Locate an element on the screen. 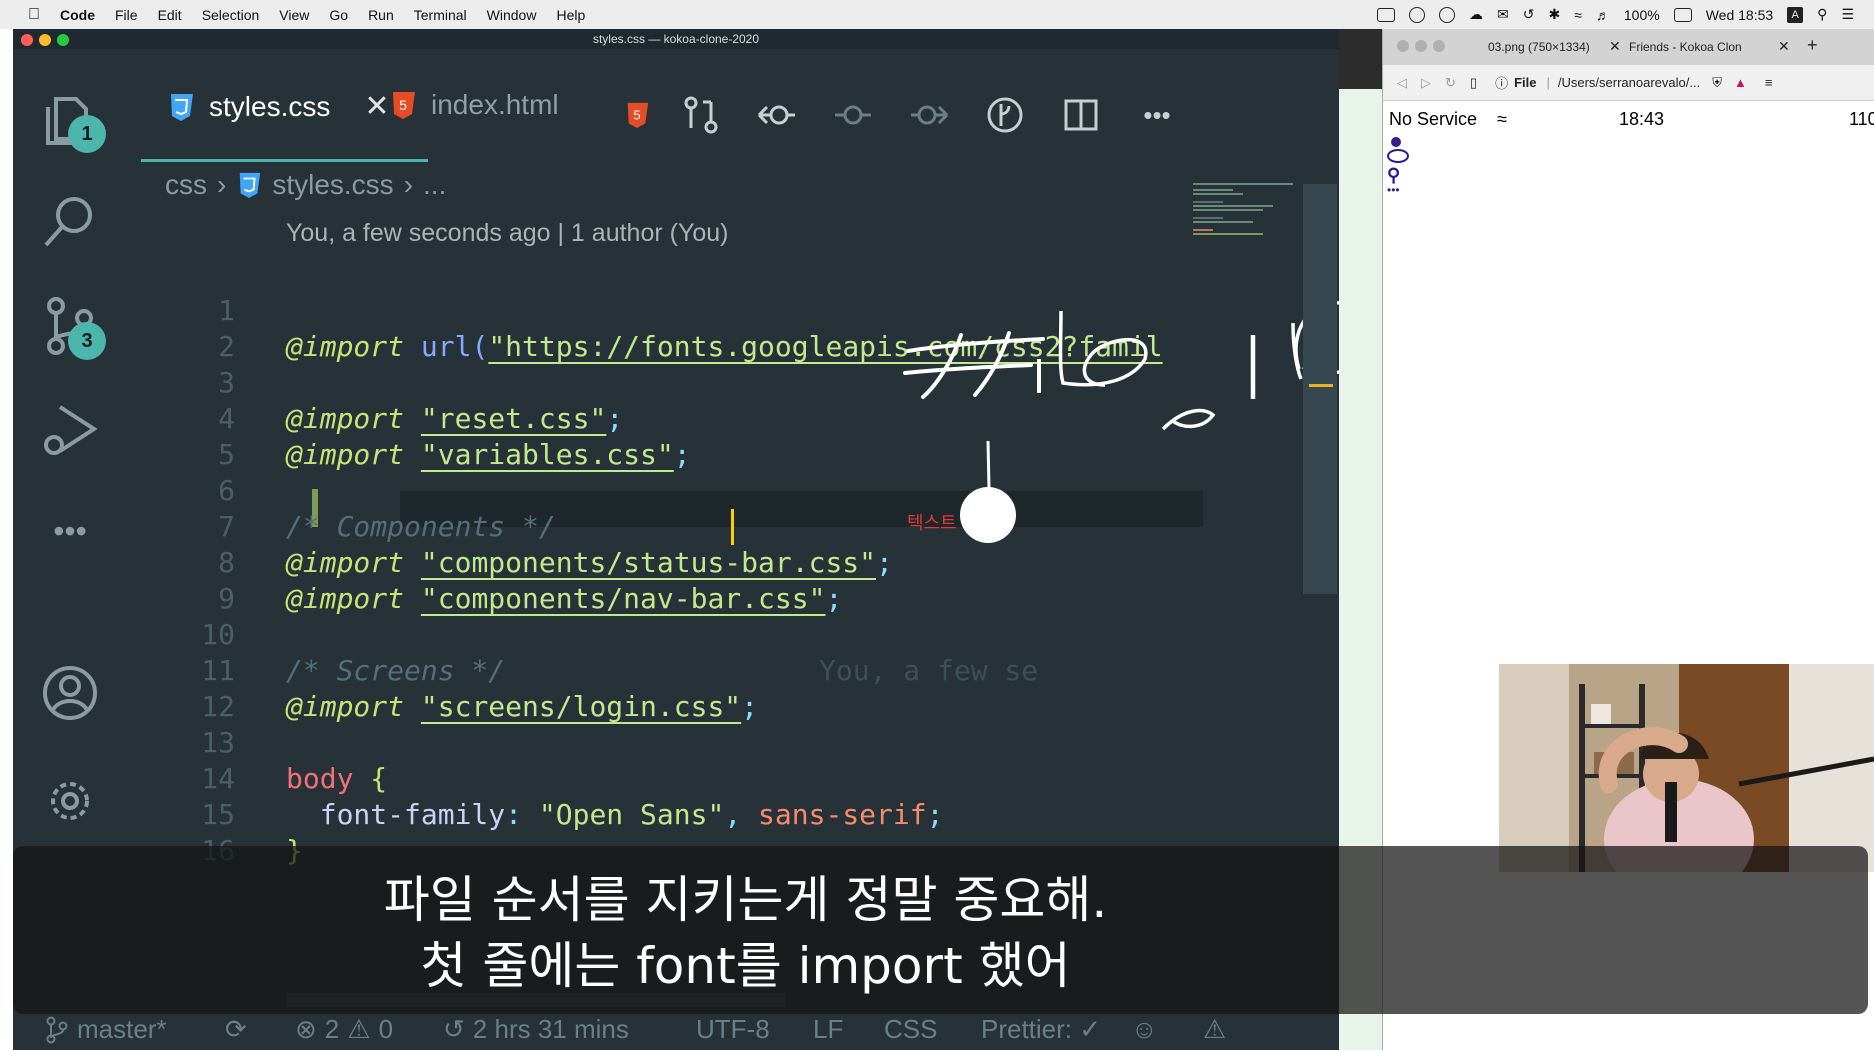  user-icon is located at coordinates (1396, 142).